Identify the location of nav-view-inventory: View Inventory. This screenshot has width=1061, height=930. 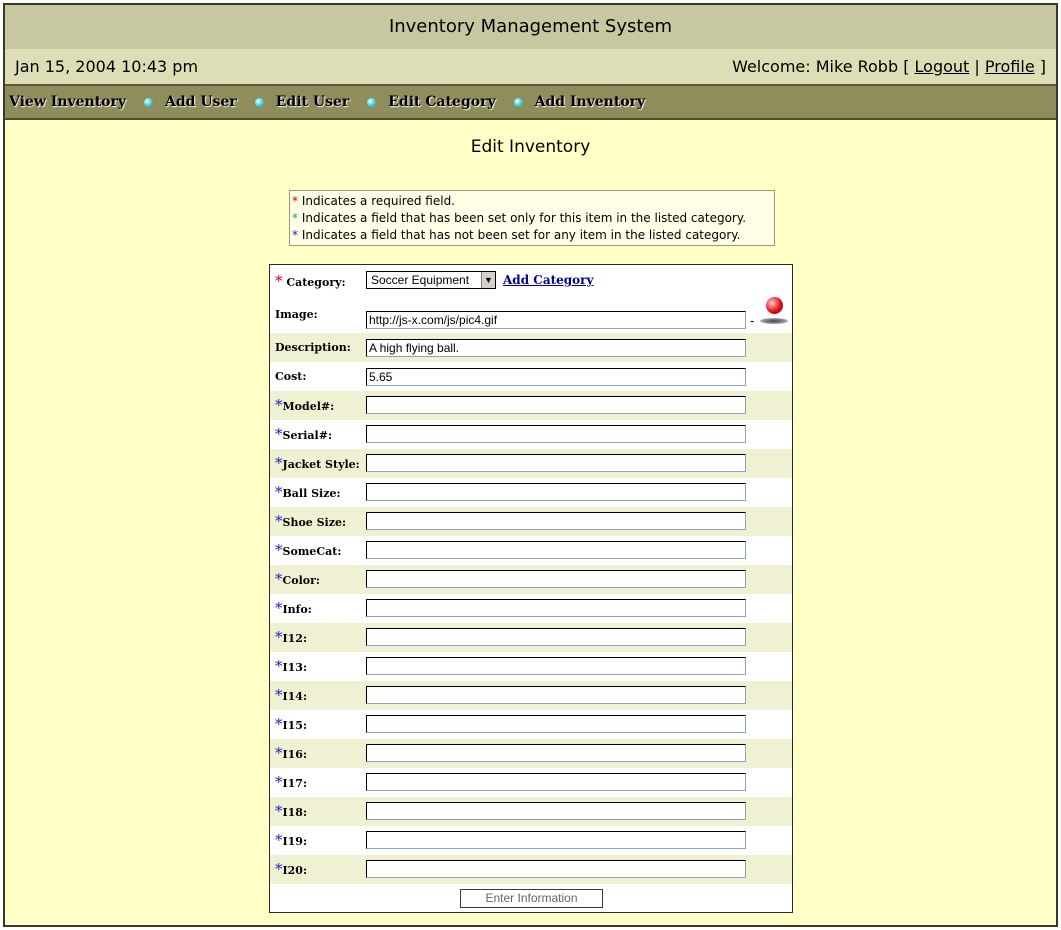
(67, 102).